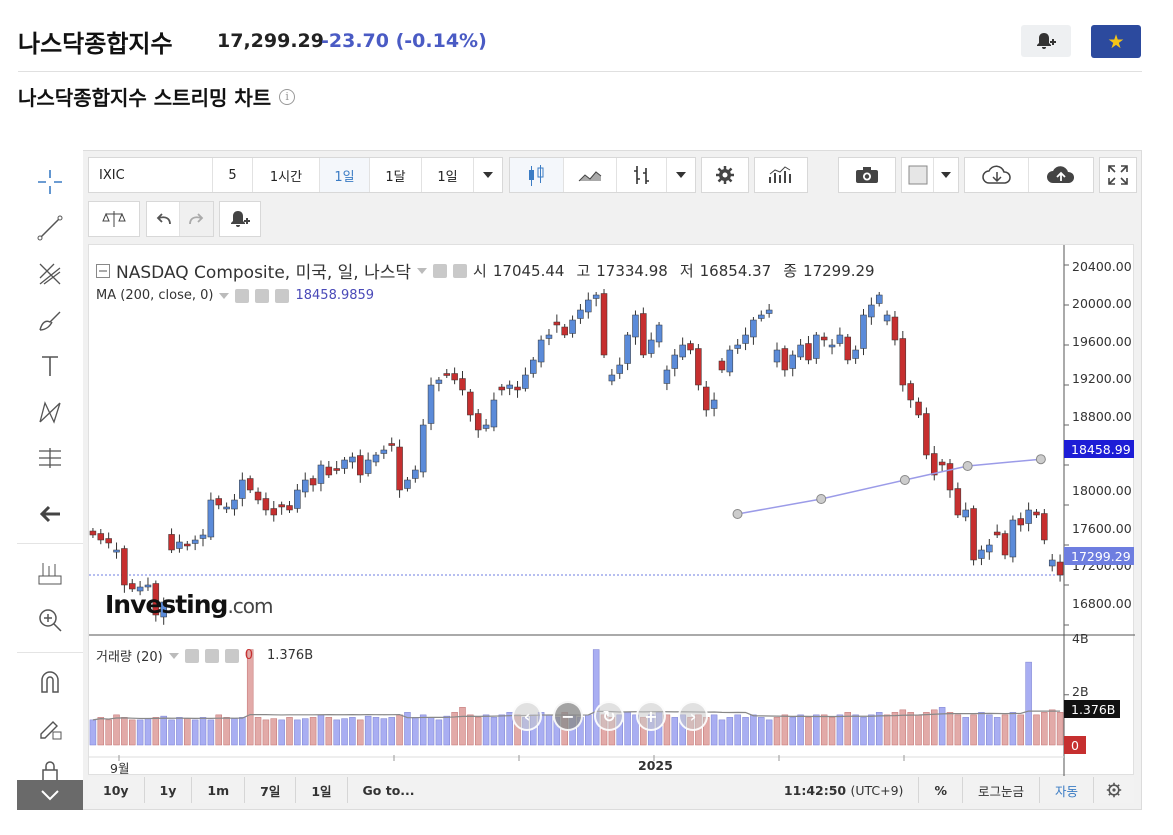  Describe the element at coordinates (282, 295) in the screenshot. I see `ma-close-icon` at that location.